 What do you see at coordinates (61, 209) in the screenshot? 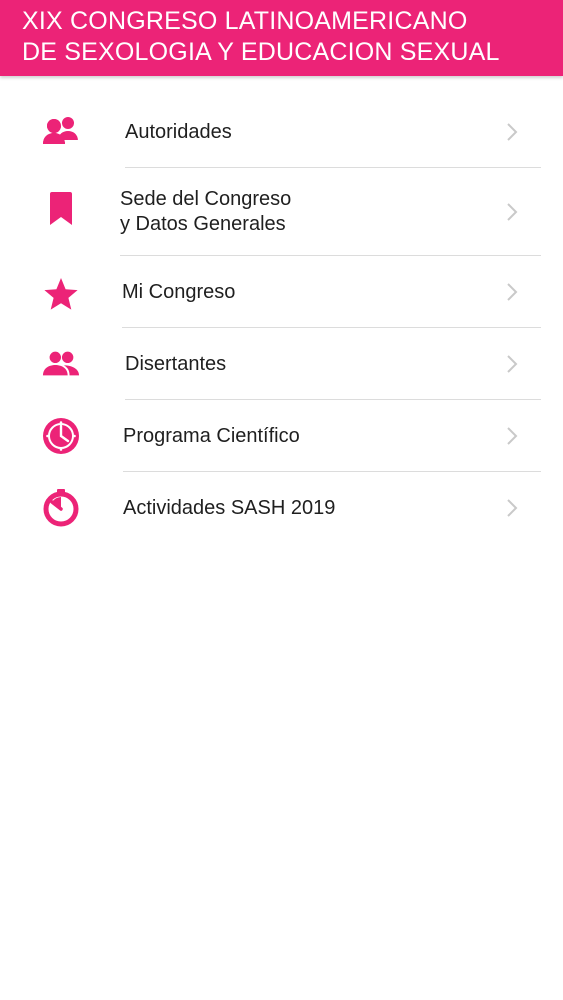
I see `bookmark-icon` at bounding box center [61, 209].